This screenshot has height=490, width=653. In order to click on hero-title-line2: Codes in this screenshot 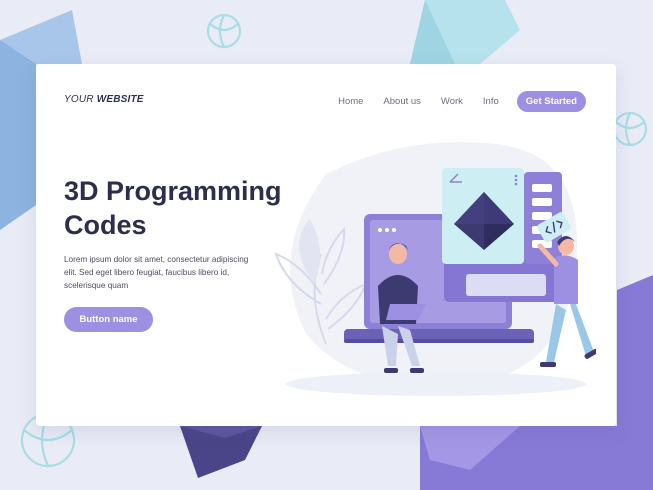, I will do `click(105, 225)`.